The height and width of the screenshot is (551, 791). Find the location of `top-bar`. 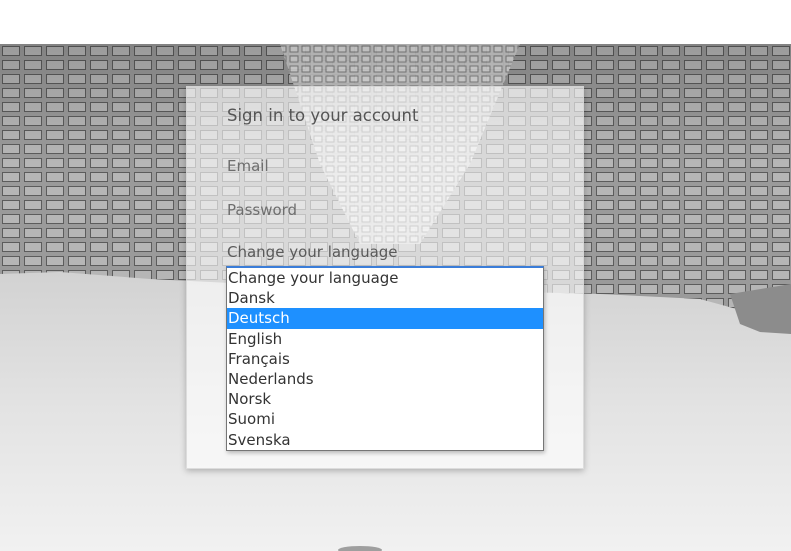

top-bar is located at coordinates (395, 22).